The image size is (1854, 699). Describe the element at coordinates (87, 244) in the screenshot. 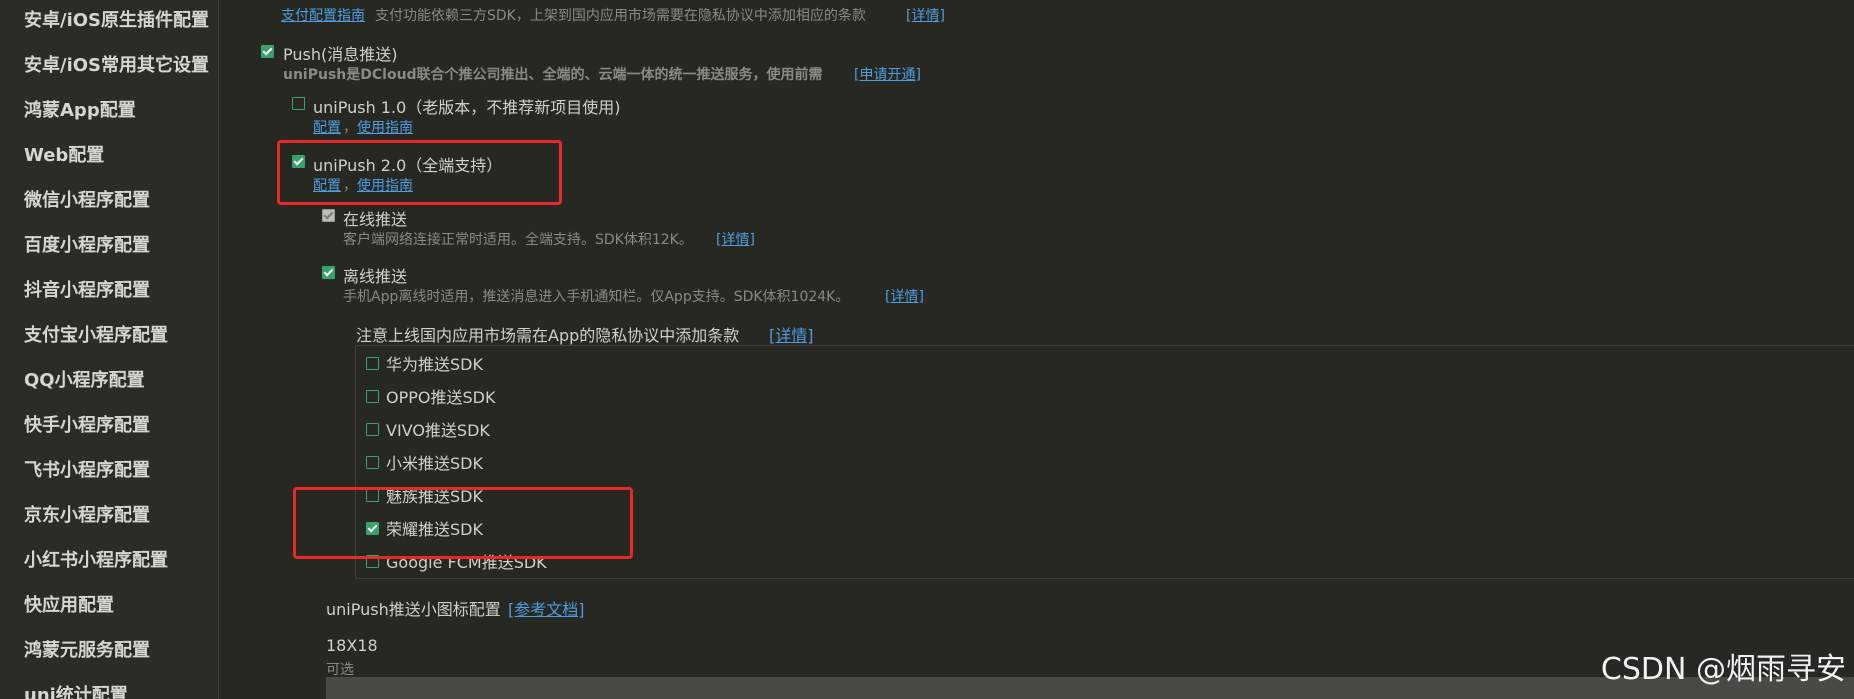

I see `sidebar-item-baidu: 百度小程序配置` at that location.